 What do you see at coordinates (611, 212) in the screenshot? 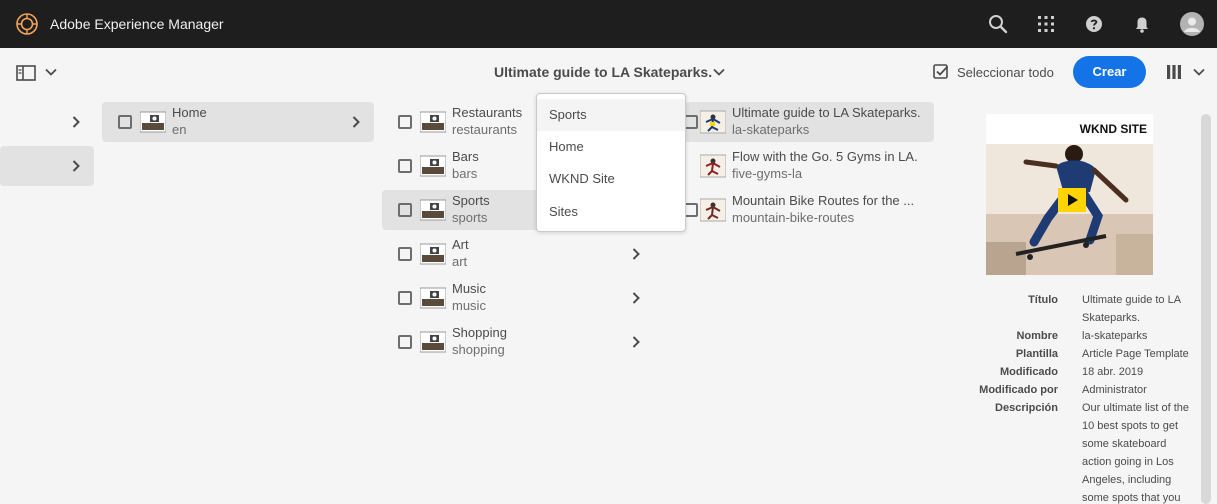
I see `breadcrumb-menu-item: Sites` at bounding box center [611, 212].